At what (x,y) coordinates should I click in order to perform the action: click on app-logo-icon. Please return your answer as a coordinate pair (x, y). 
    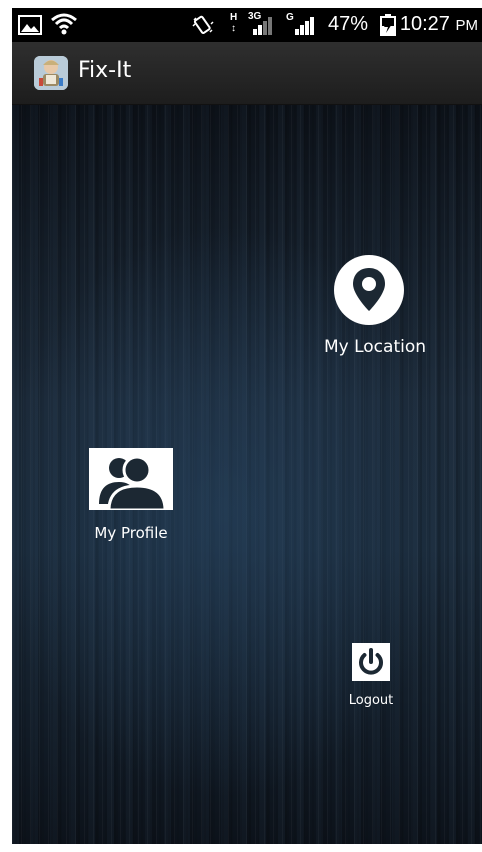
    Looking at the image, I should click on (51, 73).